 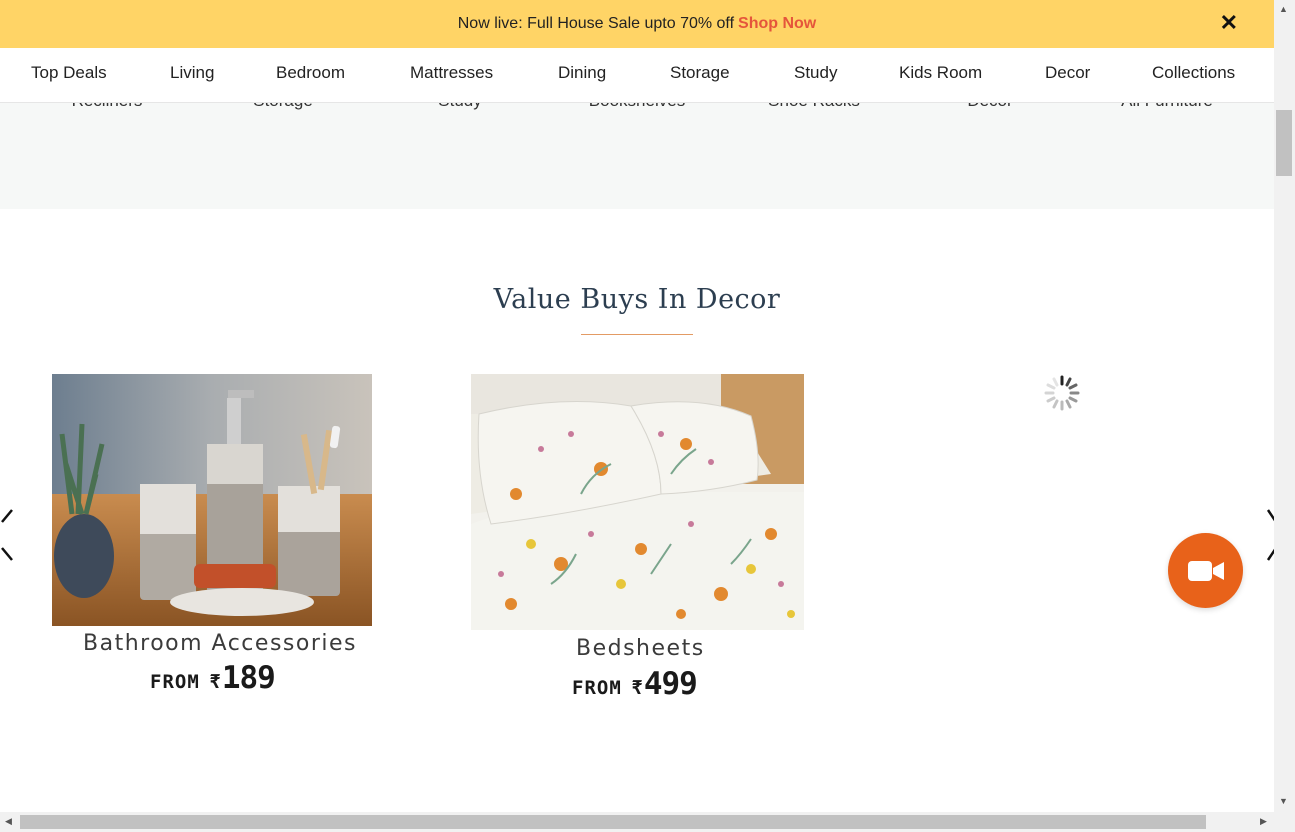 What do you see at coordinates (1067, 73) in the screenshot?
I see `nav-item-decor: Decor` at bounding box center [1067, 73].